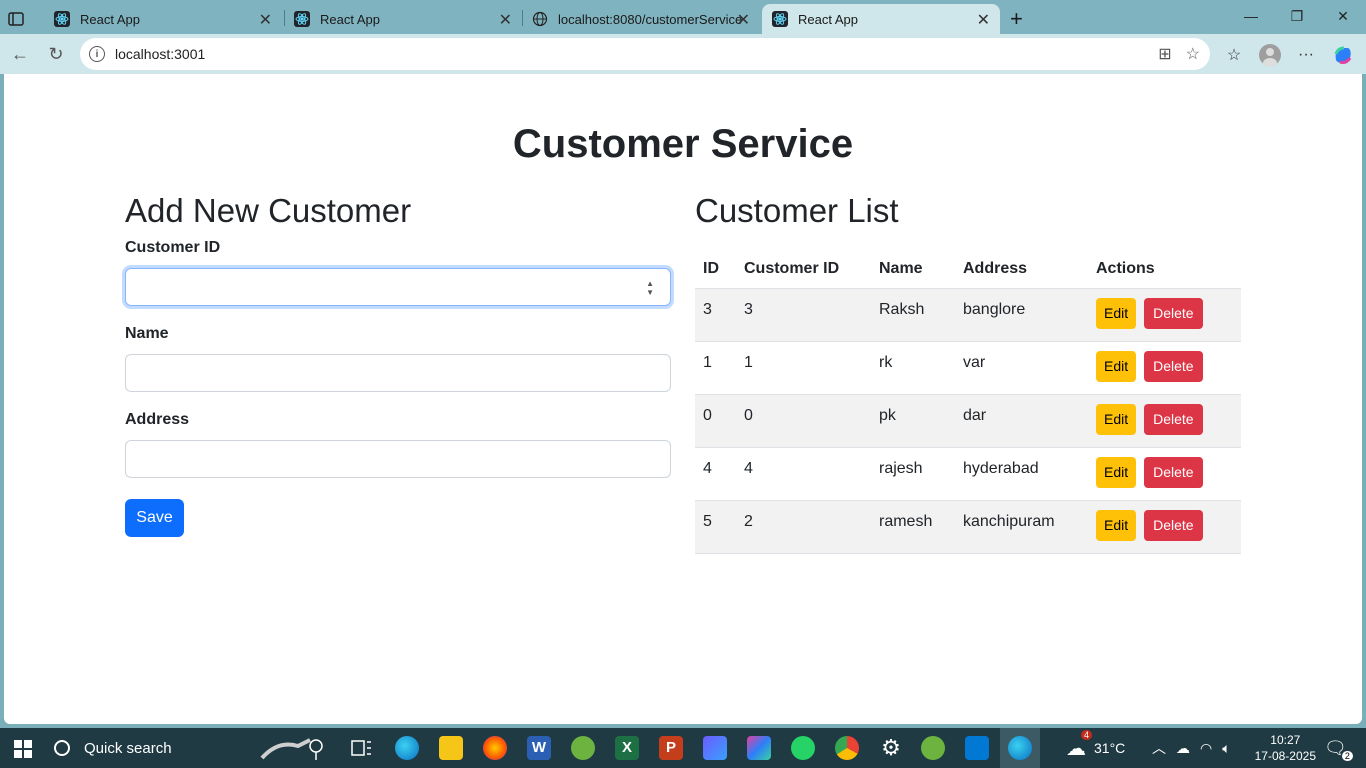  I want to click on tab-react-app-2: React App ✕, so click(403, 19).